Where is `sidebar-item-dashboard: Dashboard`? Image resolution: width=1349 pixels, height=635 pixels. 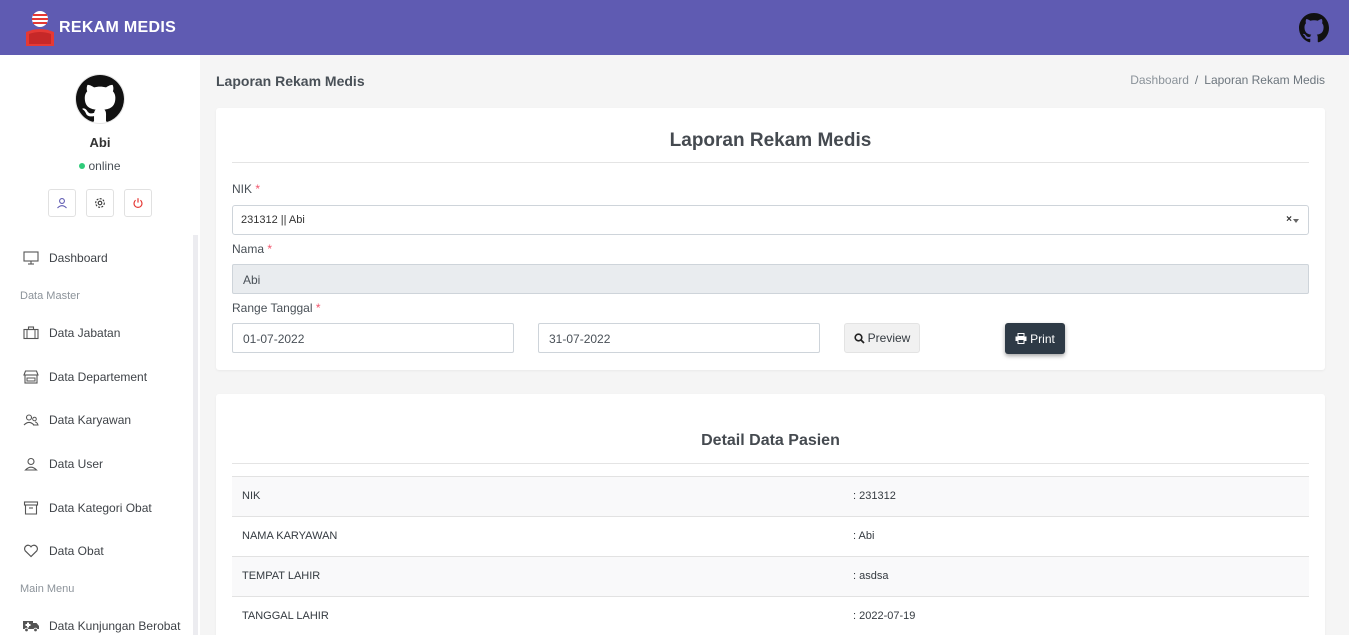 sidebar-item-dashboard: Dashboard is located at coordinates (95, 258).